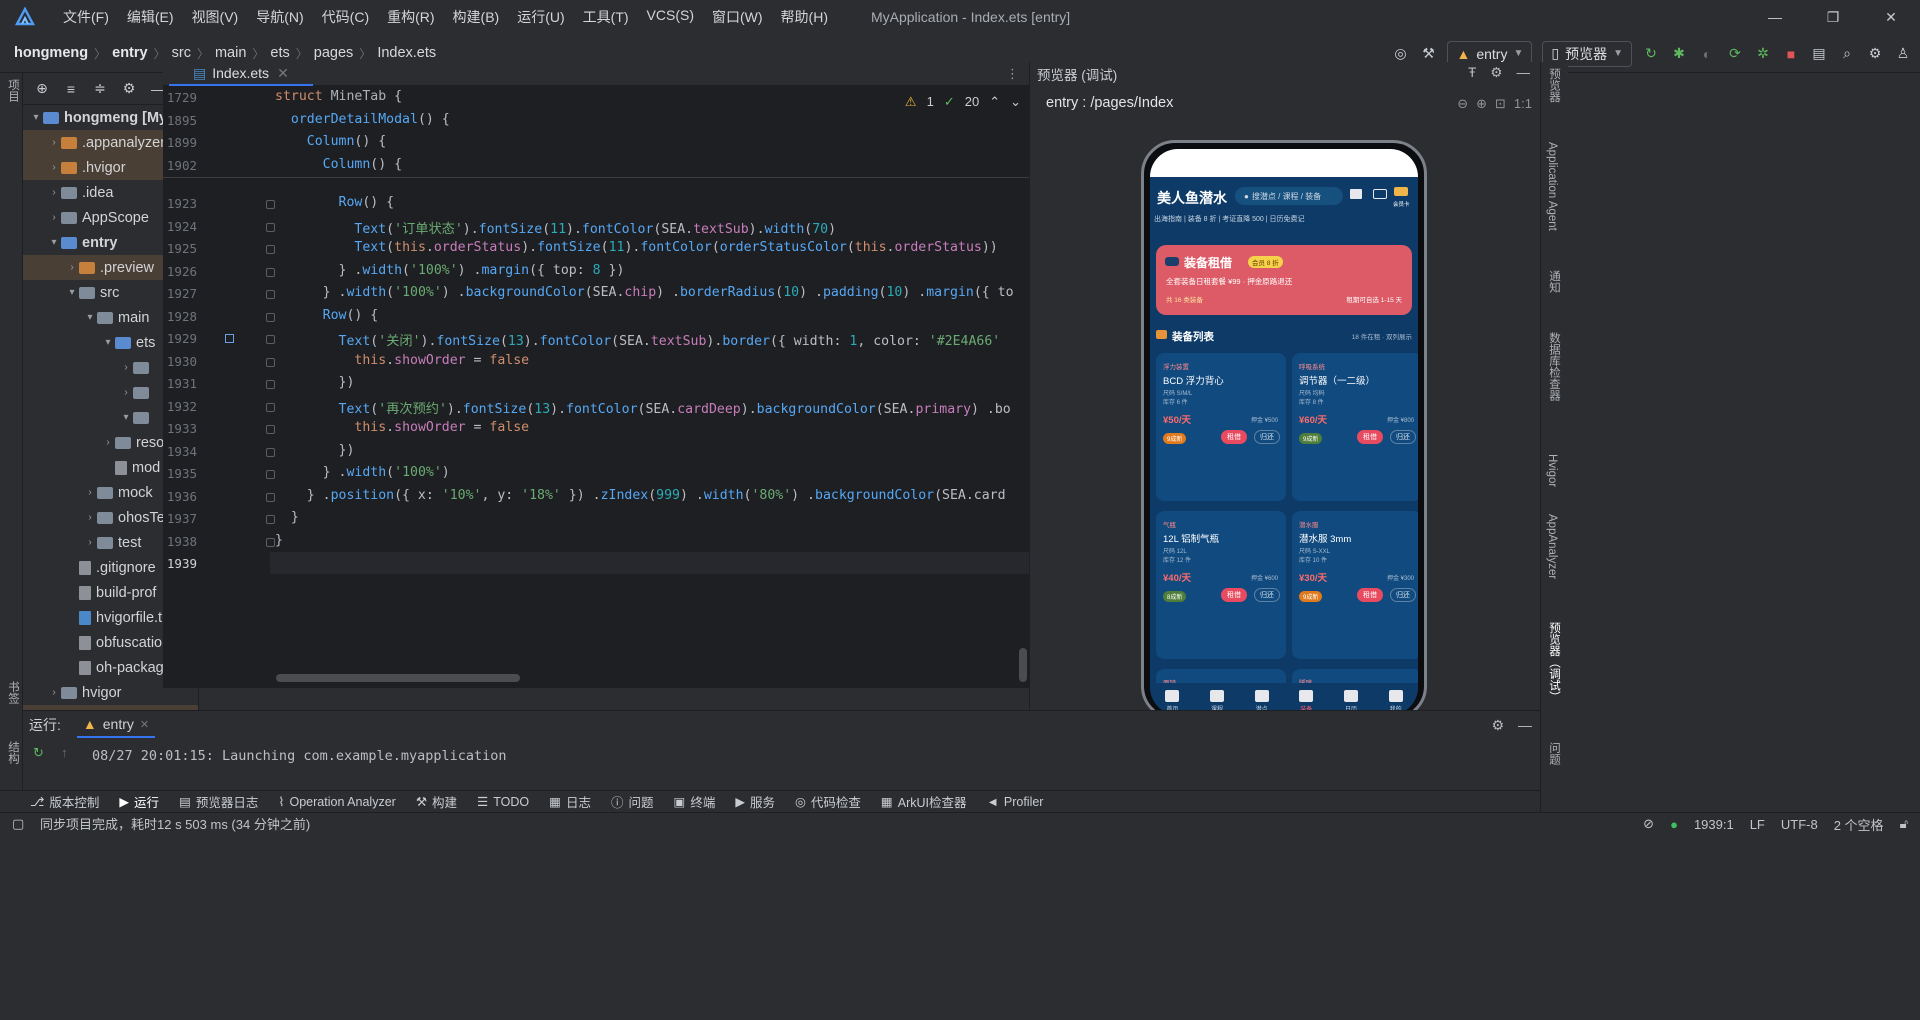 The height and width of the screenshot is (1020, 1920). What do you see at coordinates (828, 801) in the screenshot?
I see `tool-window-button: ◎ 代码检查` at bounding box center [828, 801].